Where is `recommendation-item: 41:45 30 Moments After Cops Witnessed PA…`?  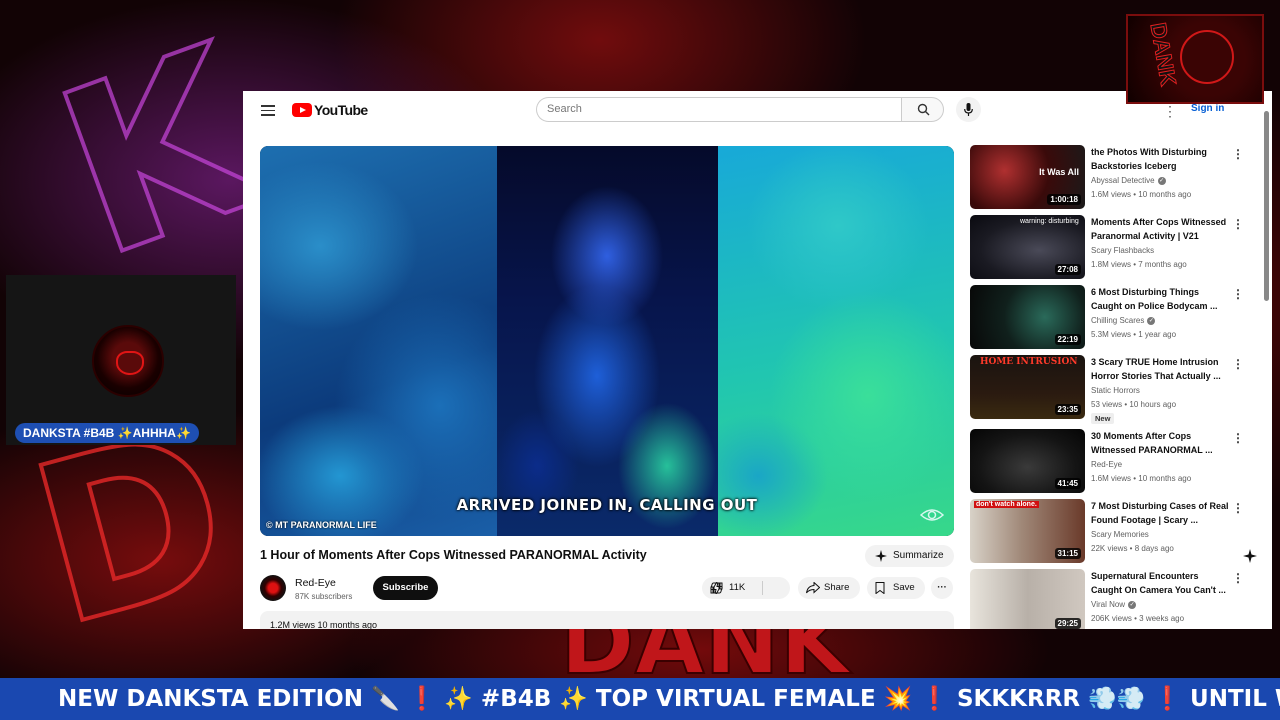 recommendation-item: 41:45 30 Moments After Cops Witnessed PA… is located at coordinates (1107, 462).